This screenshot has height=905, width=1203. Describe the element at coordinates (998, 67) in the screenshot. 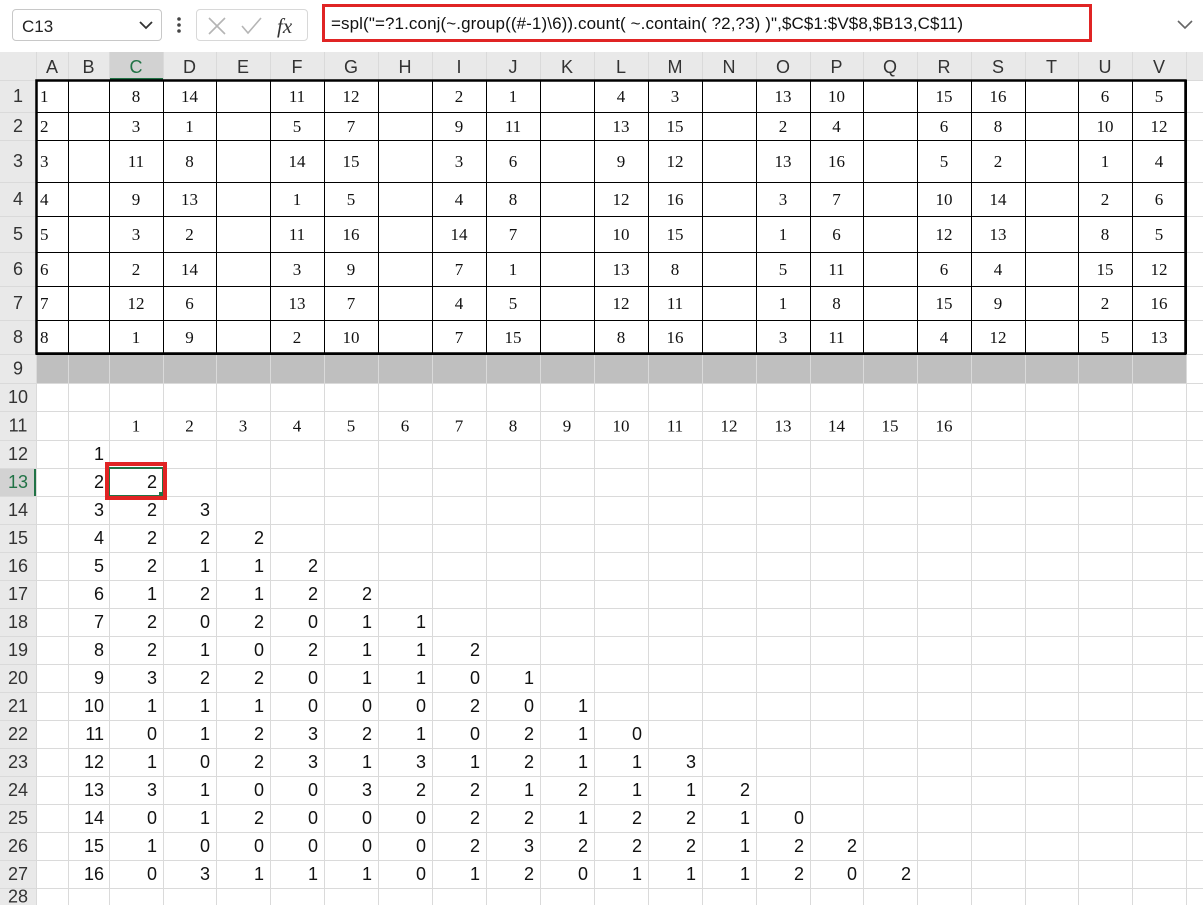

I see `column-header-S: S` at that location.